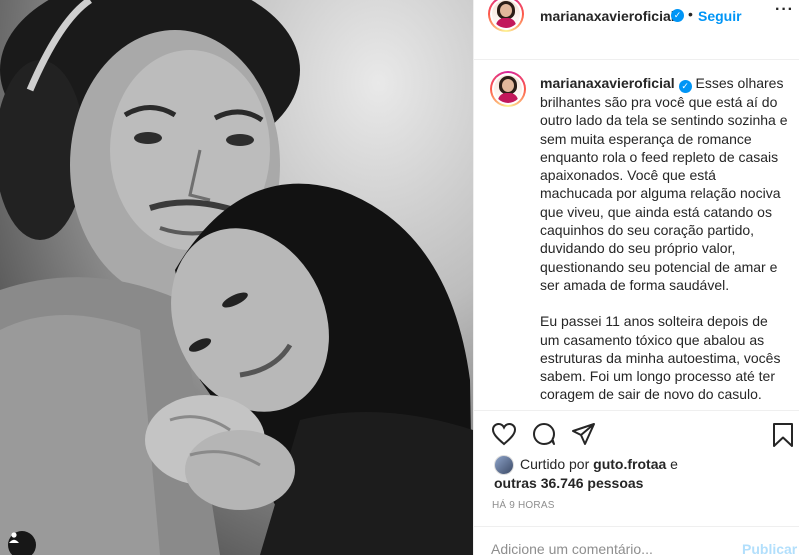  I want to click on action-bar, so click(636, 432).